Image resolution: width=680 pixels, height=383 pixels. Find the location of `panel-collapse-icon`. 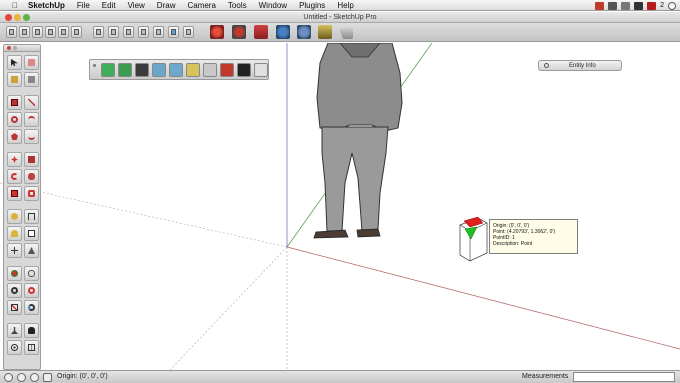

panel-collapse-icon is located at coordinates (546, 65).